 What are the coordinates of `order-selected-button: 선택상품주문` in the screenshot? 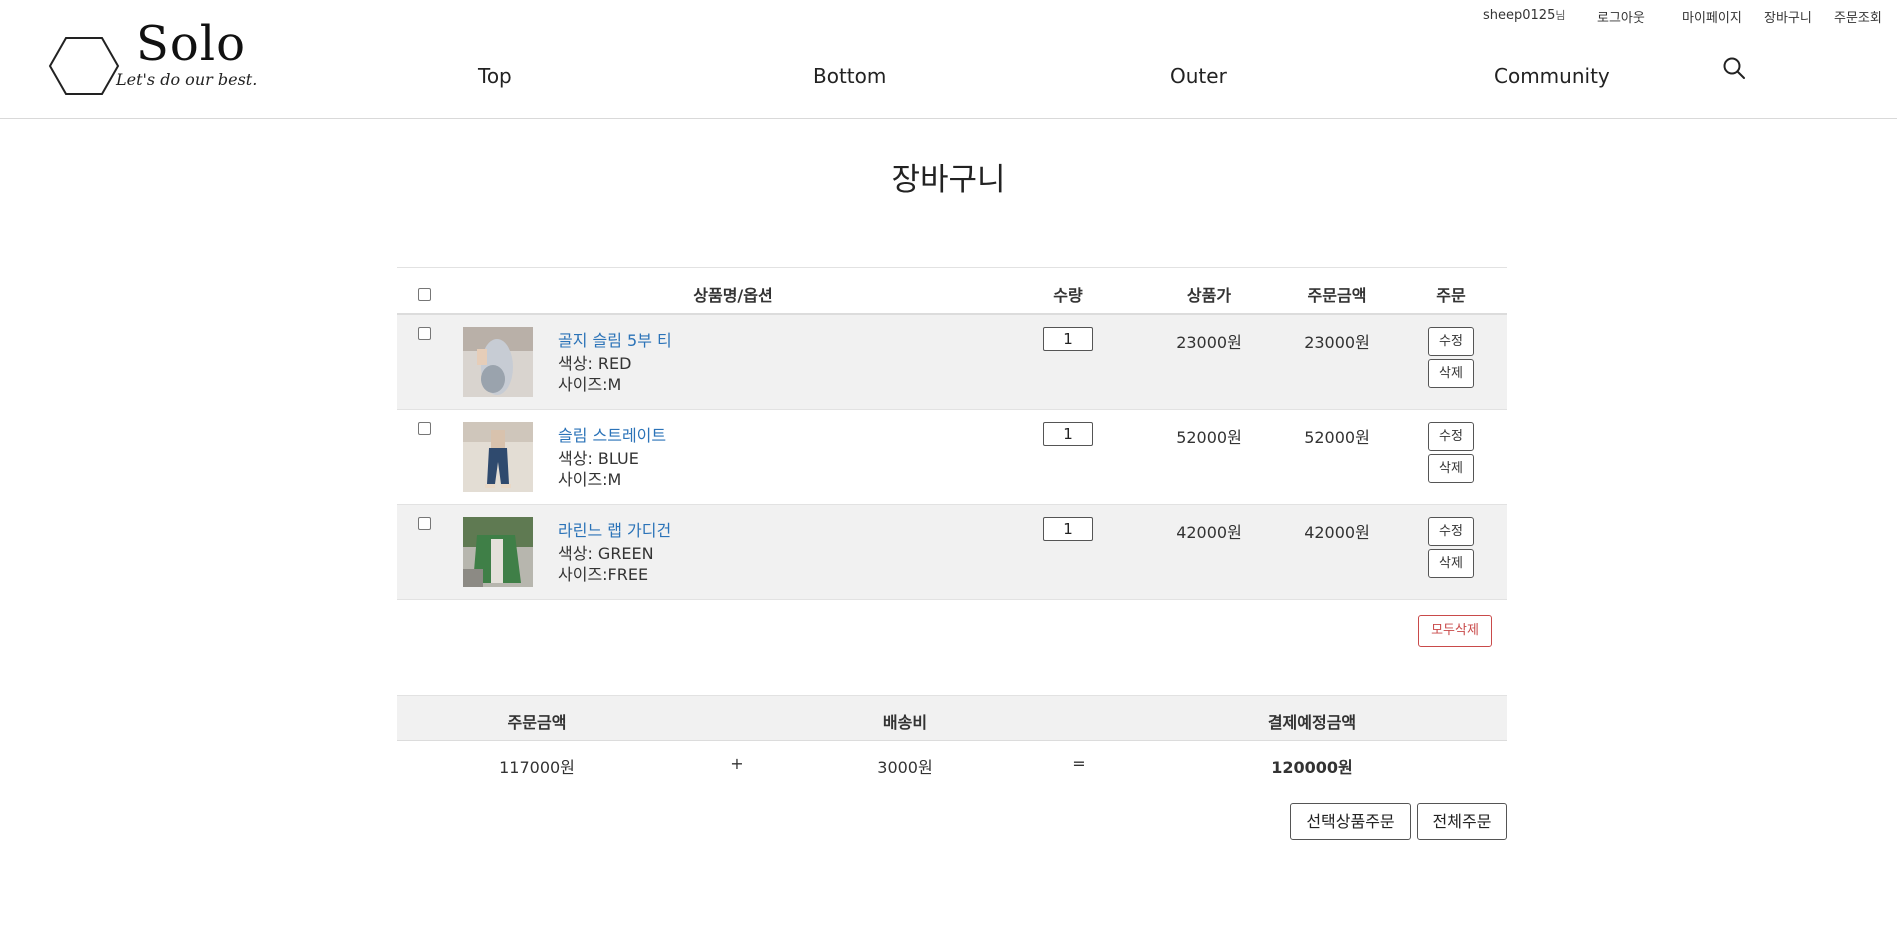 It's located at (1350, 821).